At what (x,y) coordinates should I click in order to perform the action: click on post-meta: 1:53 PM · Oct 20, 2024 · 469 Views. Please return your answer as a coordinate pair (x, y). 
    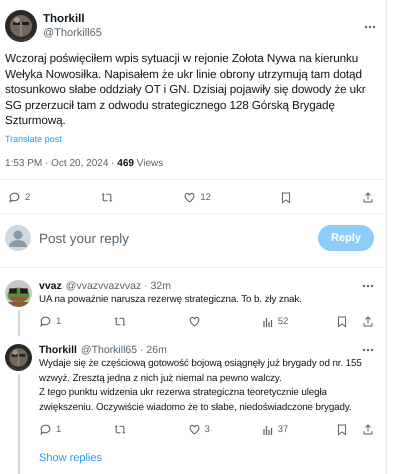
    Looking at the image, I should click on (193, 163).